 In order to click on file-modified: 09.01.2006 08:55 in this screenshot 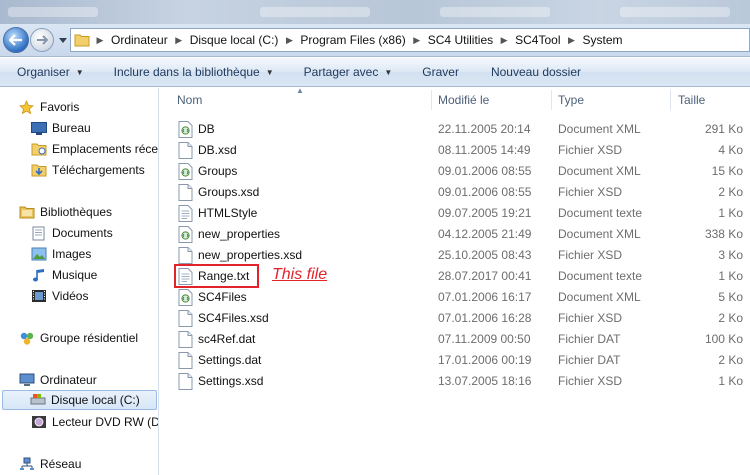, I will do `click(485, 171)`.